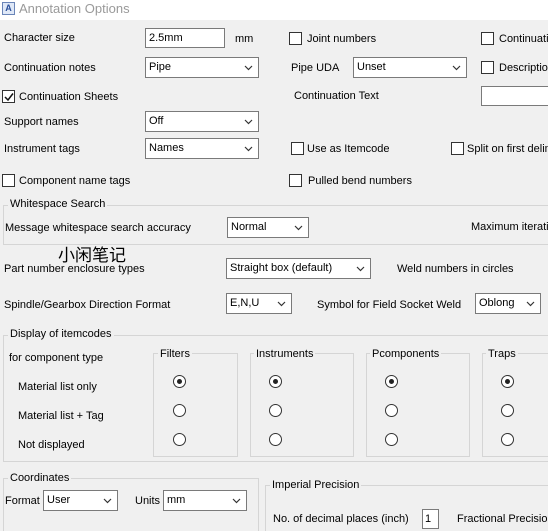  I want to click on character-size-label: Character size, so click(39, 38).